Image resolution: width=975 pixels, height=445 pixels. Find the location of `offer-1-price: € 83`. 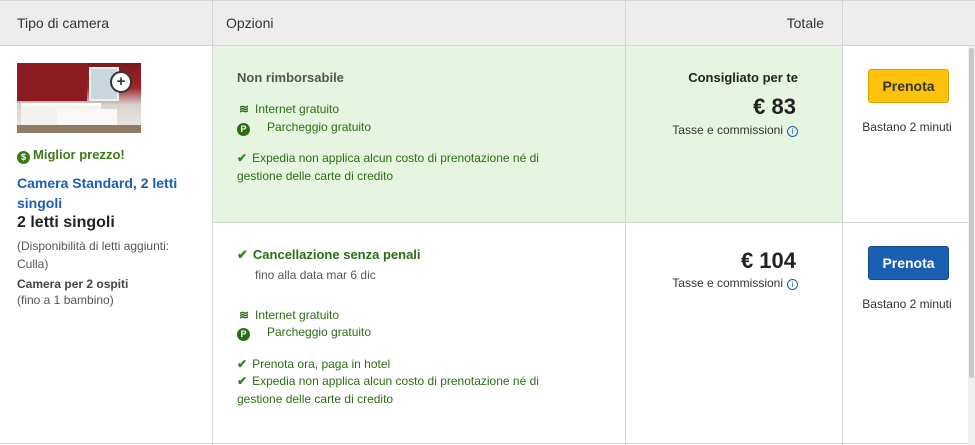

offer-1-price: € 83 is located at coordinates (774, 106).